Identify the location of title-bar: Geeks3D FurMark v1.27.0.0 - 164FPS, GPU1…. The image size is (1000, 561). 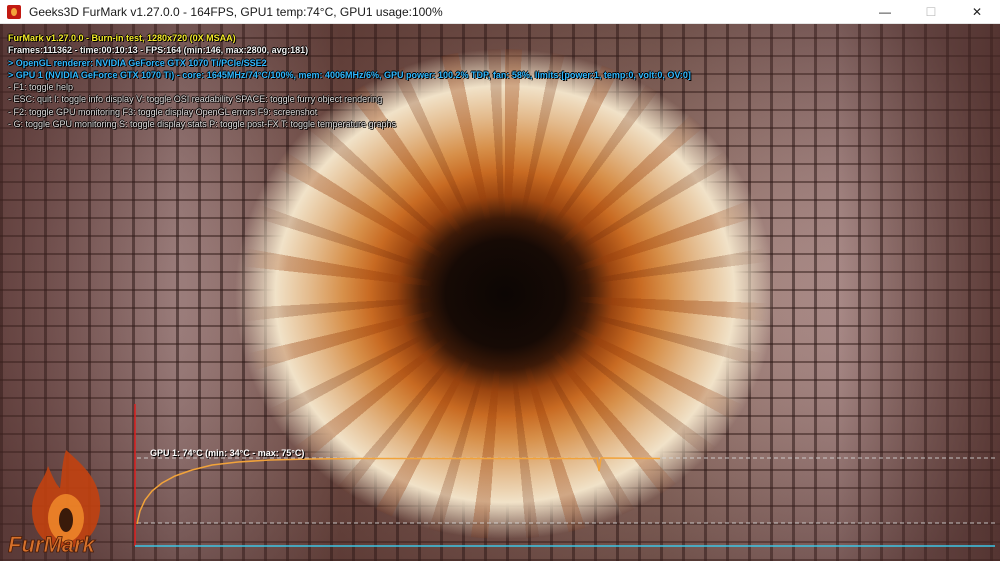
(500, 12).